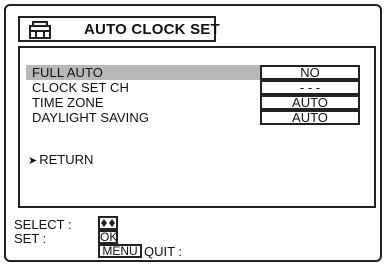 The width and height of the screenshot is (390, 270). What do you see at coordinates (194, 117) in the screenshot?
I see `menu-item-daylight-saving: DAYLIGHT SAVING AUTO` at bounding box center [194, 117].